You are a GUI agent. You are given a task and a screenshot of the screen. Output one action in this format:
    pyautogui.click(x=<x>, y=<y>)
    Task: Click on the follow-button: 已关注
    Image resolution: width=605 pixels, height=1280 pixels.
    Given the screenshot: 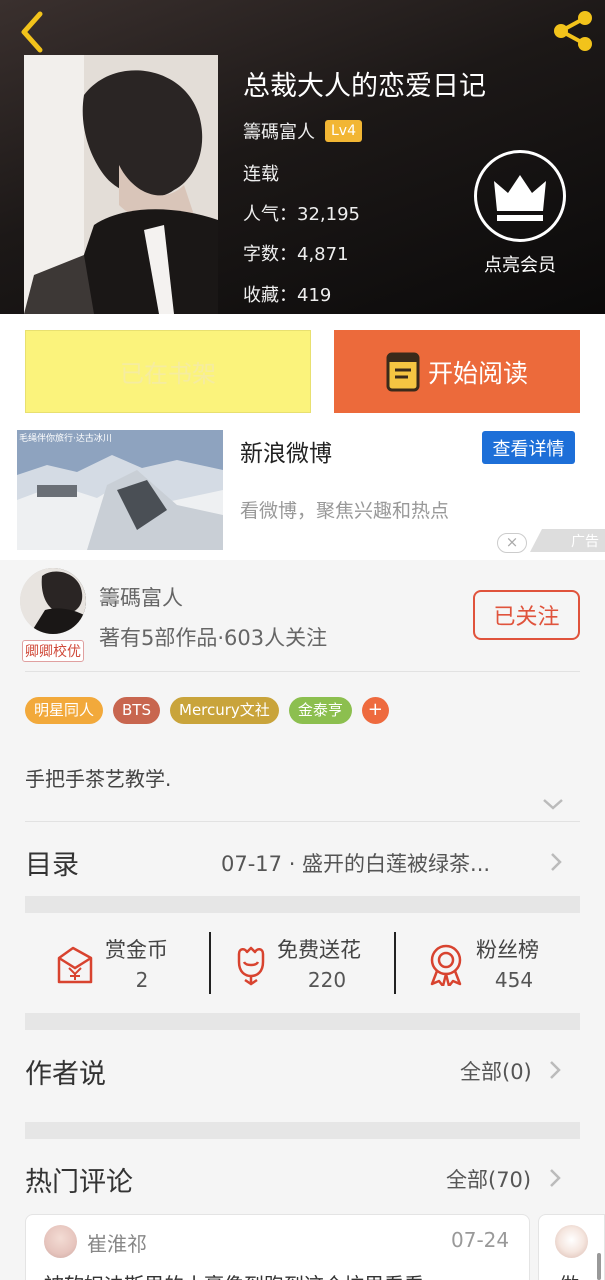 What is the action you would take?
    pyautogui.click(x=526, y=615)
    